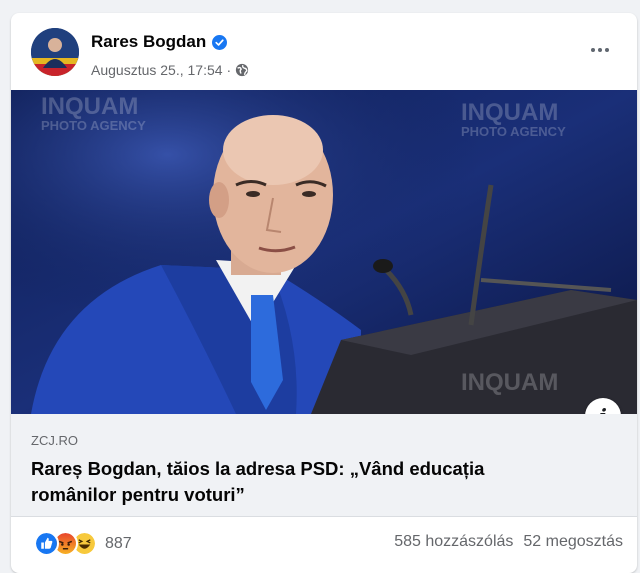  Describe the element at coordinates (148, 42) in the screenshot. I see `author-name: Rares Bogdan` at that location.